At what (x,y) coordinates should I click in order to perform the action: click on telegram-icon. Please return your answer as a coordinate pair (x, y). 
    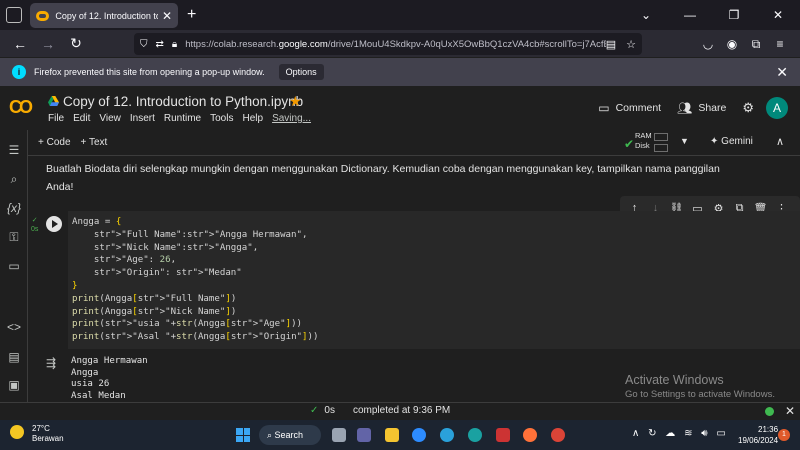
    Looking at the image, I should click on (447, 435).